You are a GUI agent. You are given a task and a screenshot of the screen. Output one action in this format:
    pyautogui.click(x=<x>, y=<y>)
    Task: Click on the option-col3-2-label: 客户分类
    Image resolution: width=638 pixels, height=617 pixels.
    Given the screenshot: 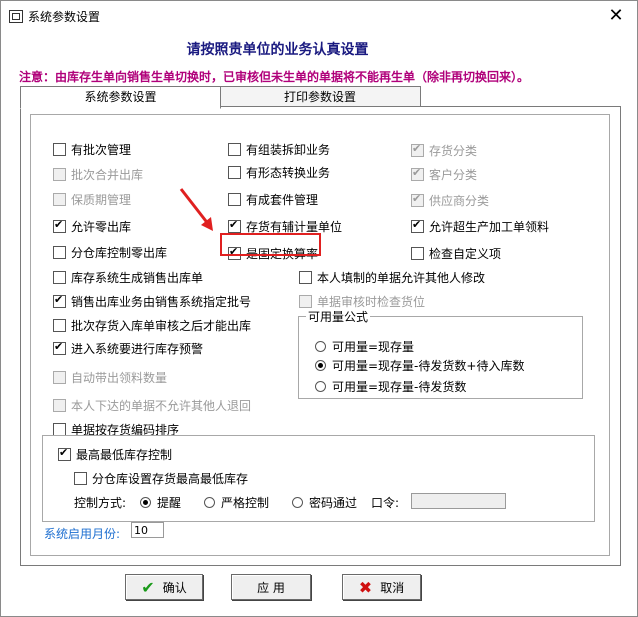 What is the action you would take?
    pyautogui.click(x=453, y=175)
    